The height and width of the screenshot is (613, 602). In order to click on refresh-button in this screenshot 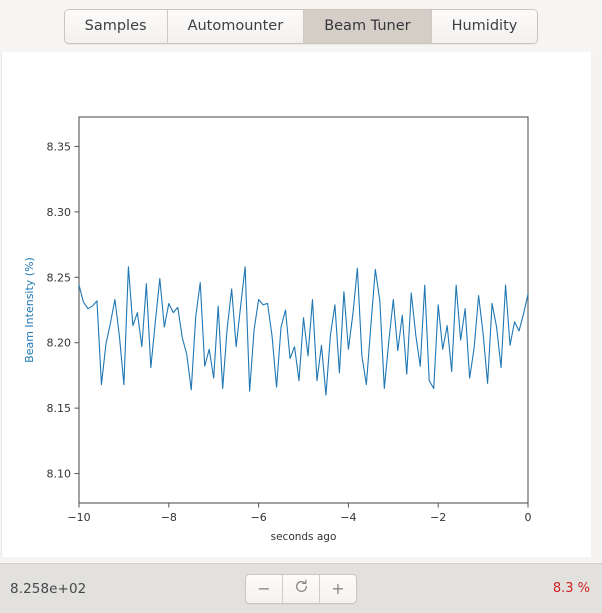, I will do `click(301, 588)`.